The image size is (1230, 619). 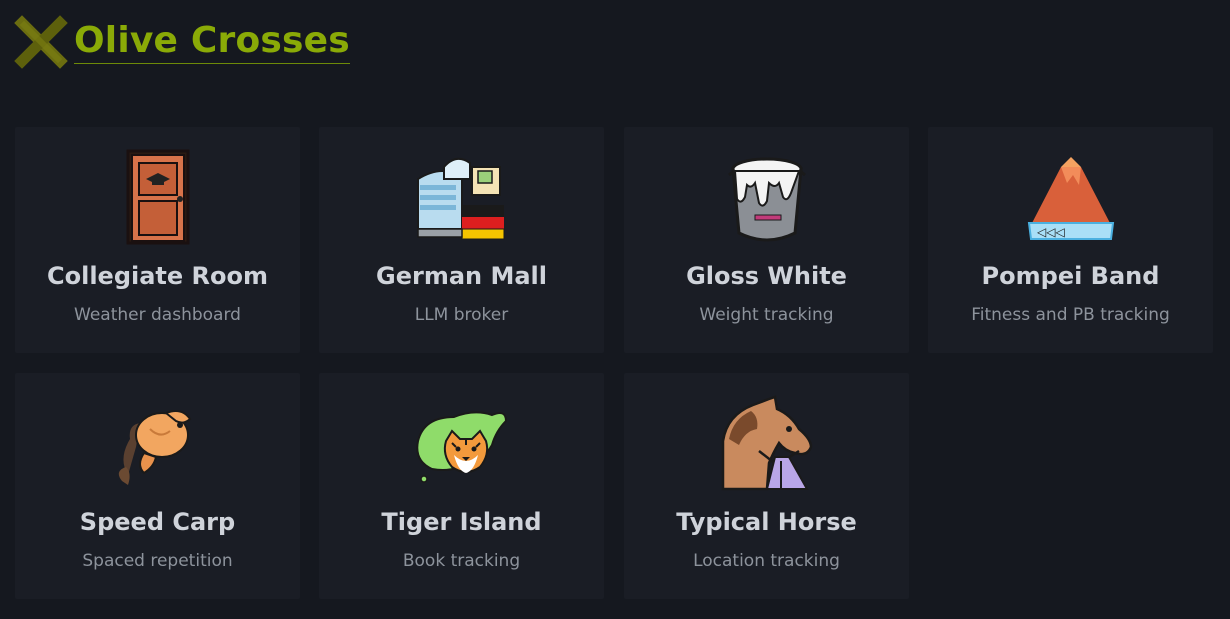 I want to click on card-subtitle: Spaced repetition, so click(x=157, y=561).